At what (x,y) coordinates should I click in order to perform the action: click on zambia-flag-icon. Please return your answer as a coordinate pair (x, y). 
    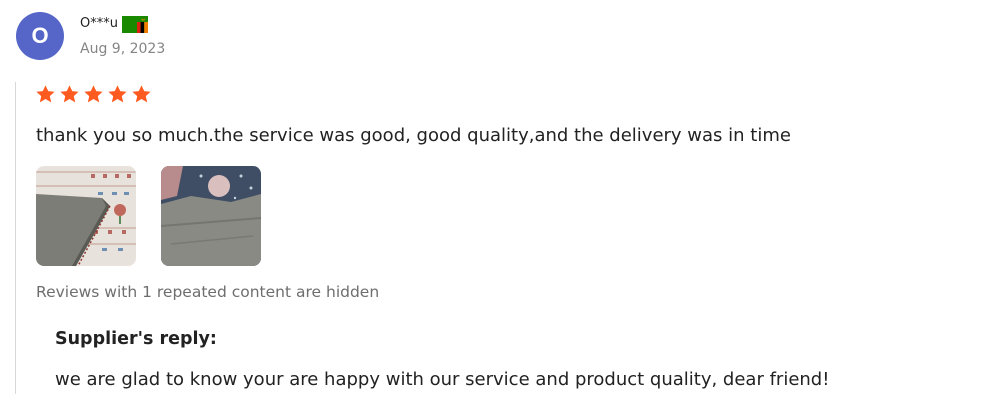
    Looking at the image, I should click on (134, 24).